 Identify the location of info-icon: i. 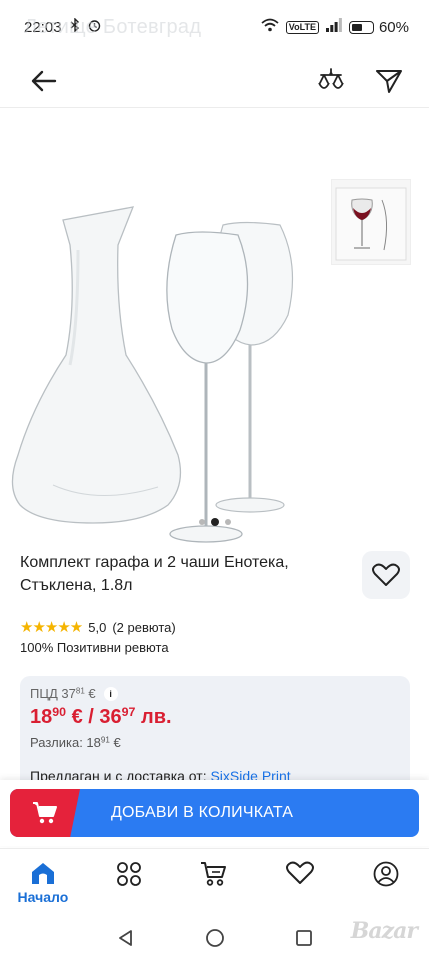
(110, 693).